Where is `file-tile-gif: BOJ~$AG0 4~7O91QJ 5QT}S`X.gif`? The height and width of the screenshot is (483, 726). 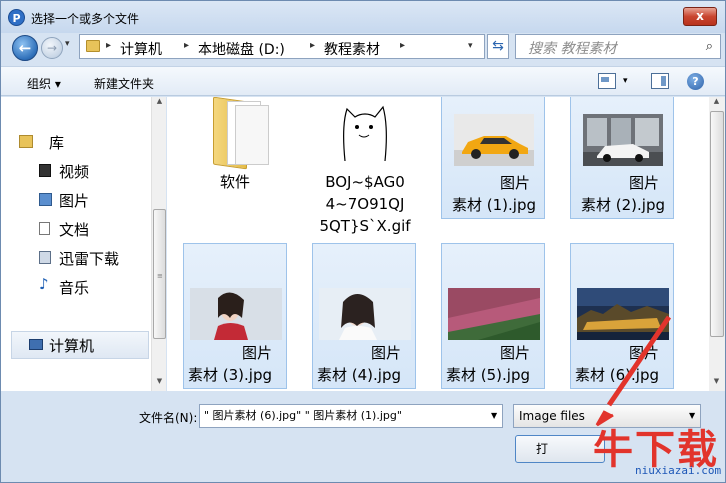
file-tile-gif: BOJ~$AG0 4~7O91QJ 5QT}S`X.gif is located at coordinates (365, 170).